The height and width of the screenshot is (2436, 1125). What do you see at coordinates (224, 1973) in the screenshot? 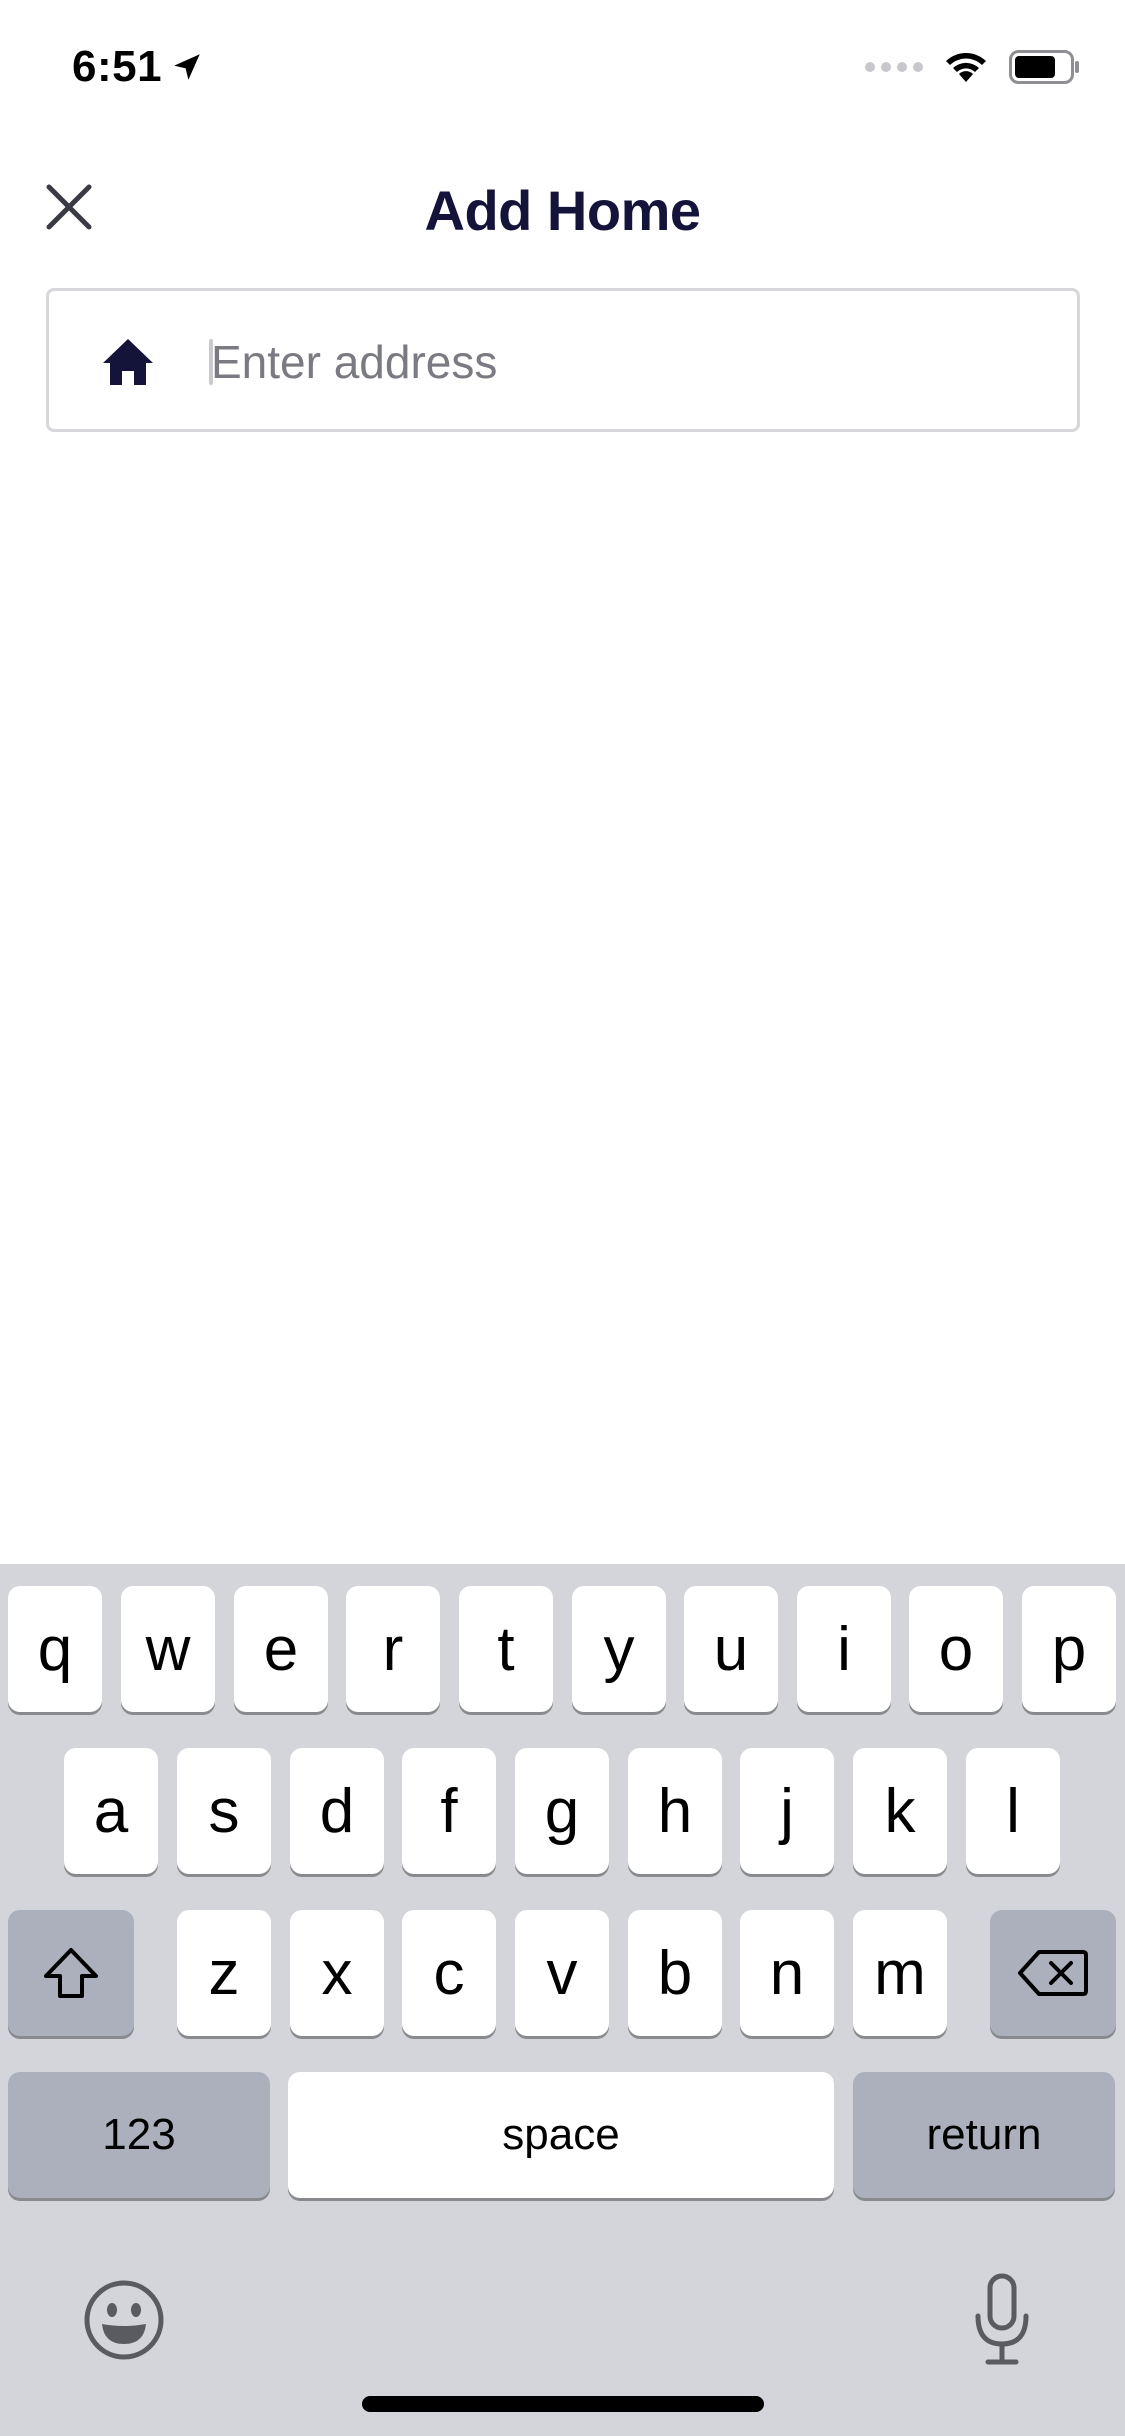
I see `key-z: z` at bounding box center [224, 1973].